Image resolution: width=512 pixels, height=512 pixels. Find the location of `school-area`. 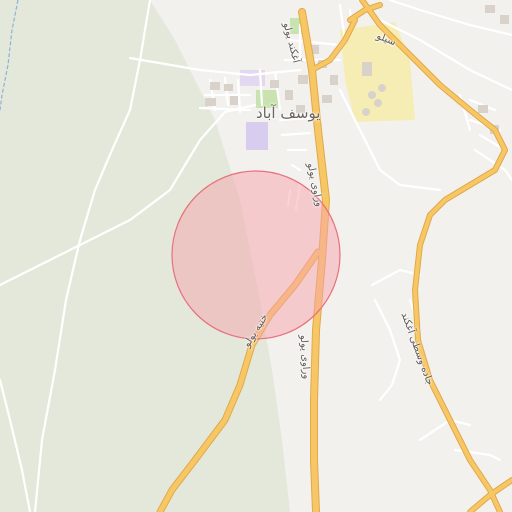

school-area is located at coordinates (257, 136).